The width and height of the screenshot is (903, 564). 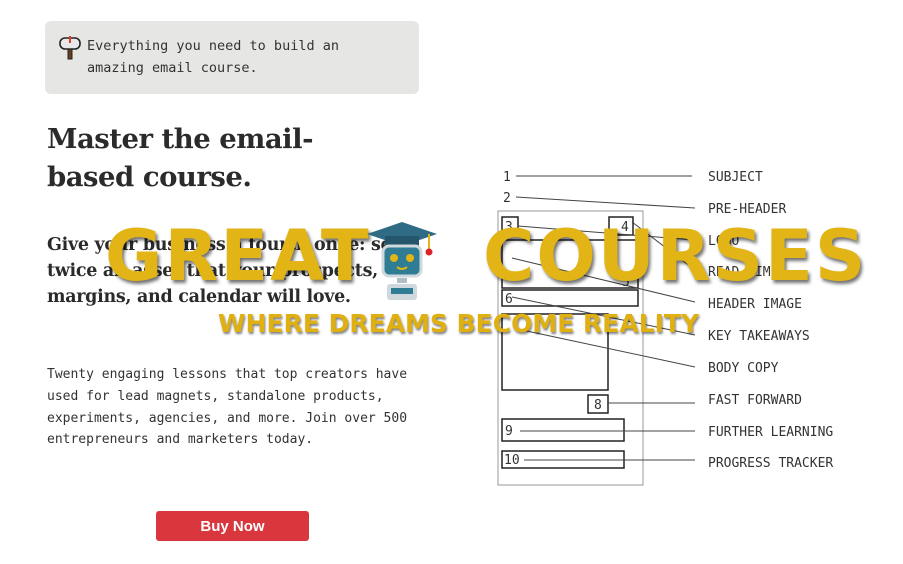 I want to click on label-further-learning: FURTHER LEARNING, so click(x=770, y=432).